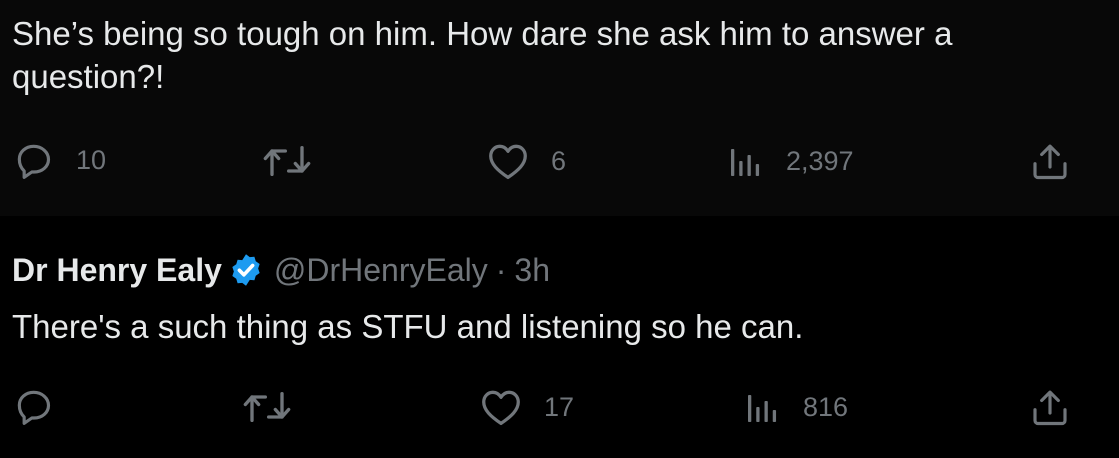 This screenshot has width=1119, height=458. I want to click on timestamp: 3h, so click(532, 270).